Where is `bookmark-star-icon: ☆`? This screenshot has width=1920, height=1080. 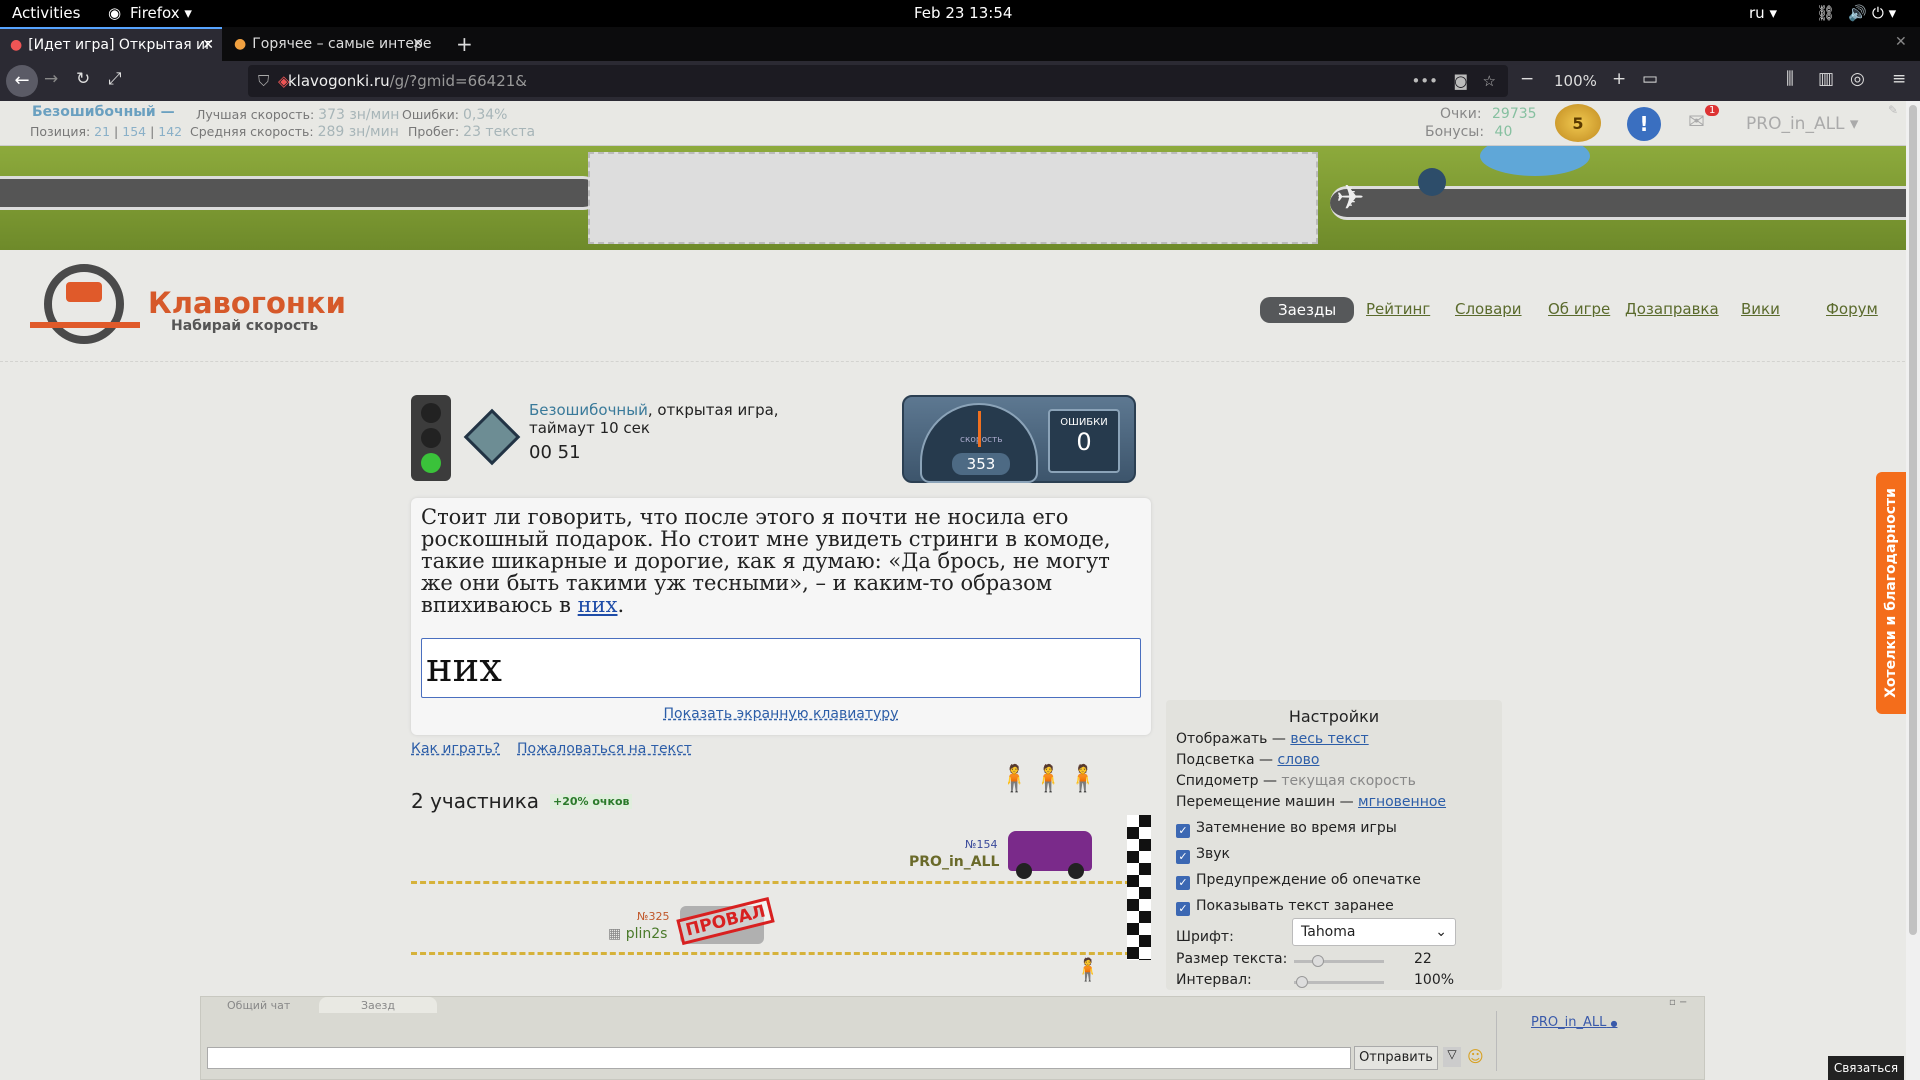 bookmark-star-icon: ☆ is located at coordinates (1489, 81).